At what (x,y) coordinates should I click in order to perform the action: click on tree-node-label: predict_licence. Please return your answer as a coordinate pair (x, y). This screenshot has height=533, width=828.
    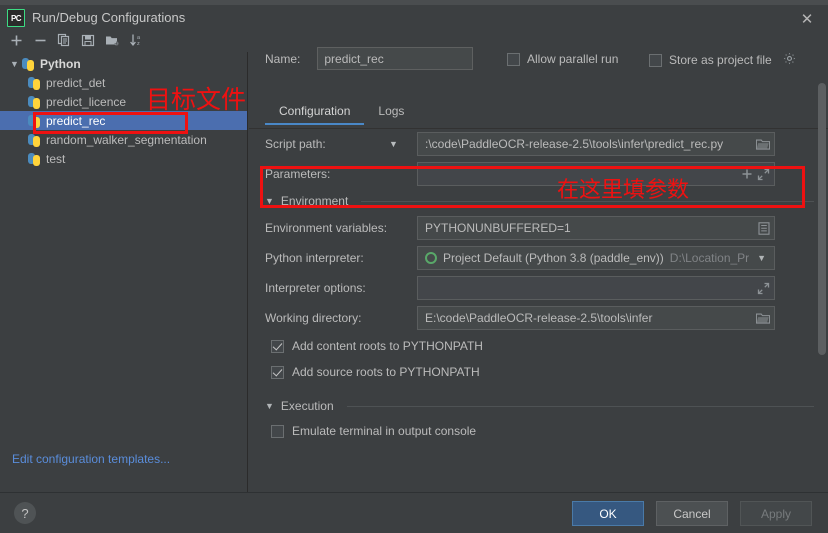
    Looking at the image, I should click on (86, 101).